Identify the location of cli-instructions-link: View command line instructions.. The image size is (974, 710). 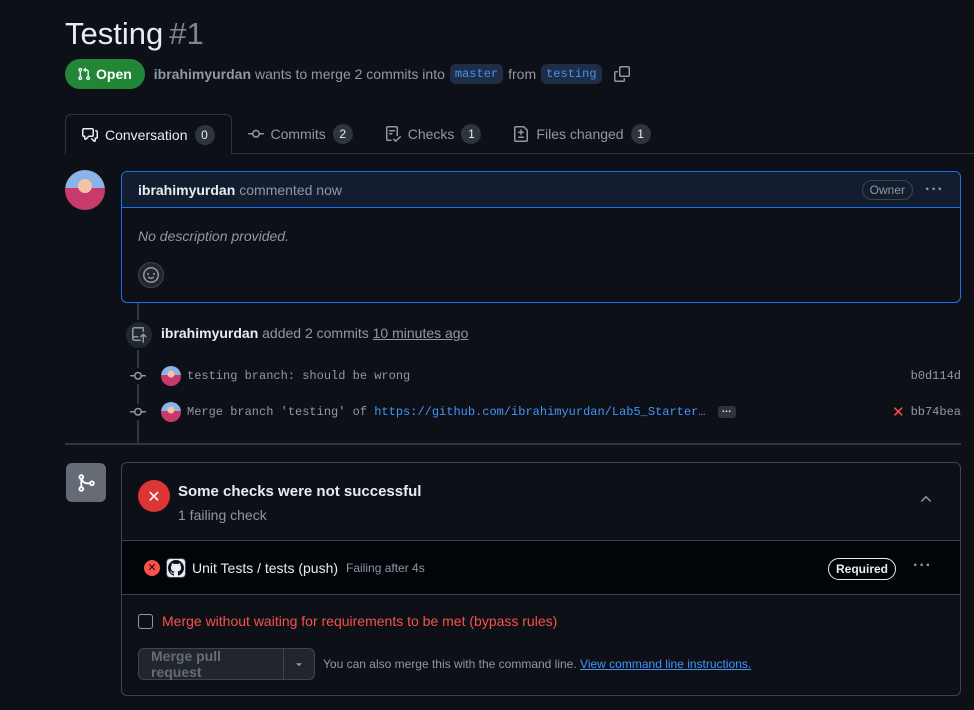
(665, 664).